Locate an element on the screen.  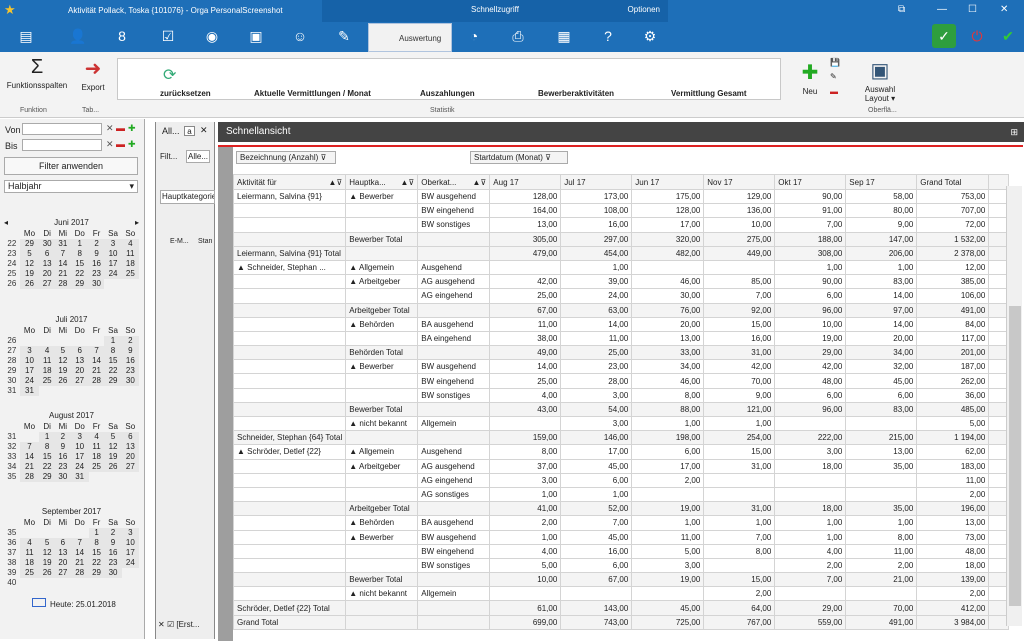
calendar-day: 6 is located at coordinates (130, 437).